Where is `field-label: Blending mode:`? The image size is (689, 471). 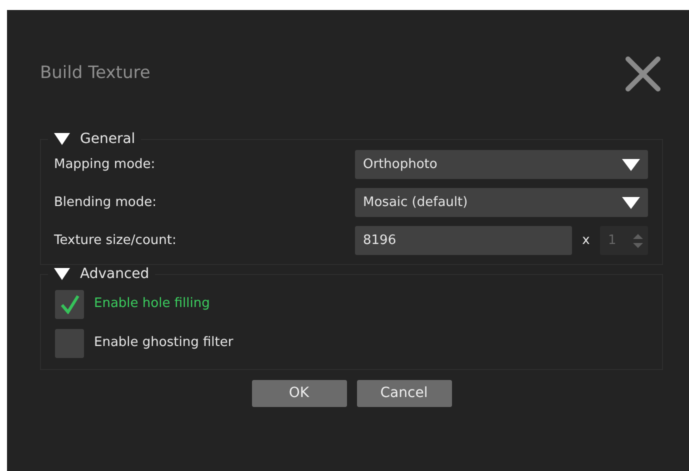
field-label: Blending mode: is located at coordinates (106, 203).